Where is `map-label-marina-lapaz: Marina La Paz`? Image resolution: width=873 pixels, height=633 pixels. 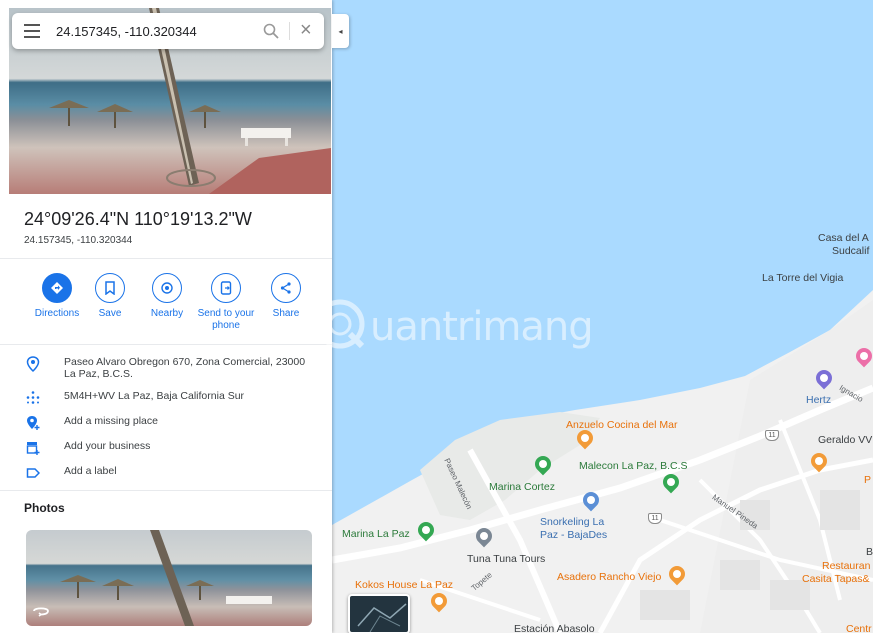
map-label-marina-lapaz: Marina La Paz is located at coordinates (376, 534).